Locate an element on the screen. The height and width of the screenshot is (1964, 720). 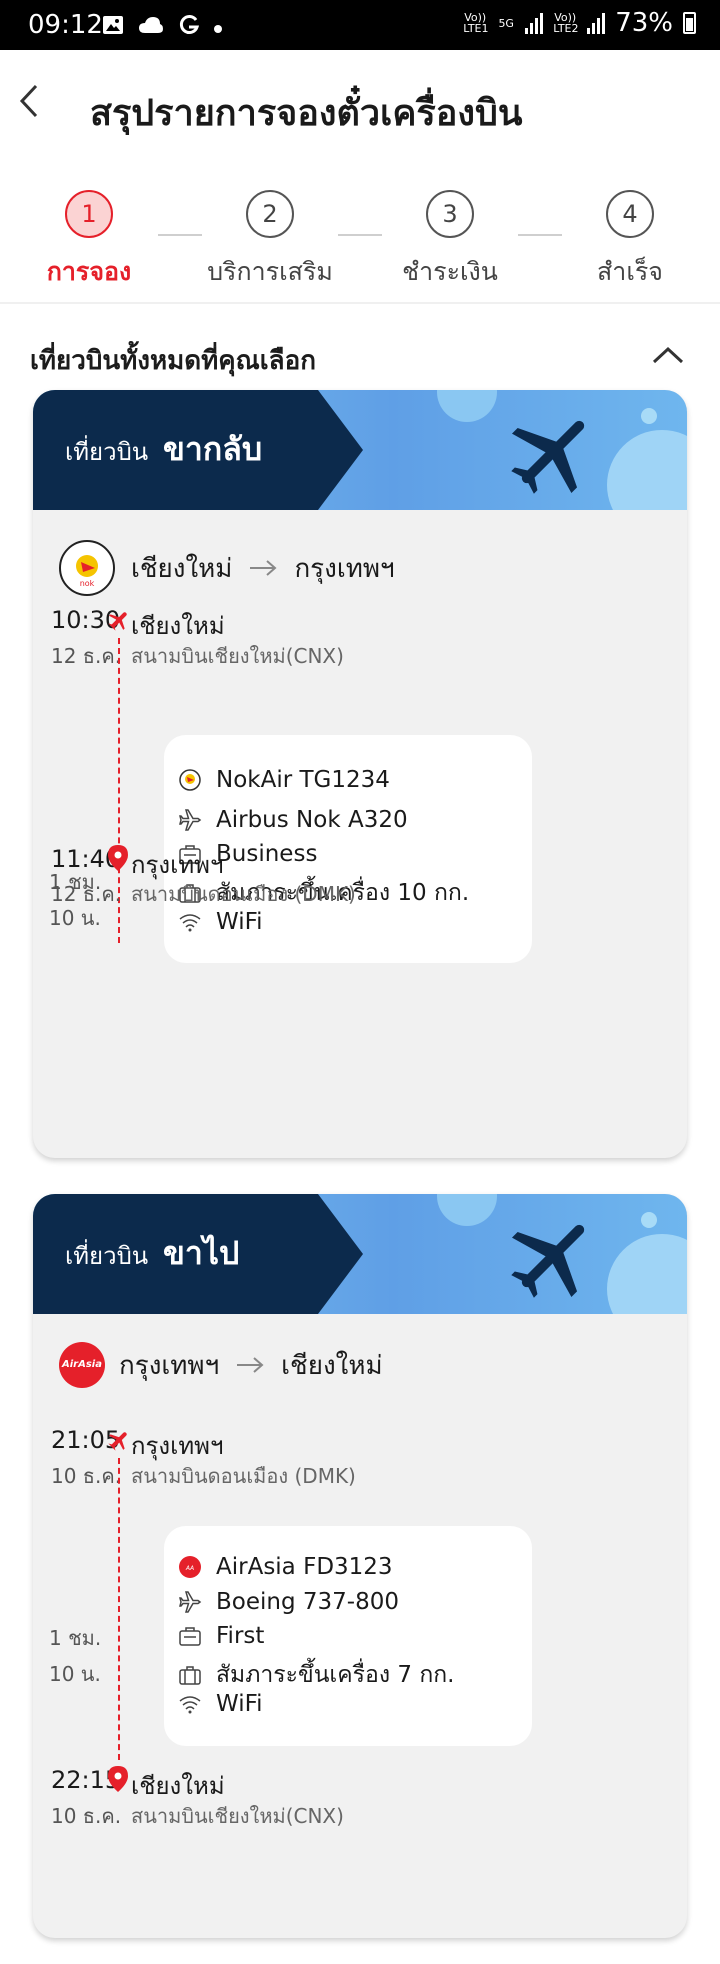
aircraft-row: Boeing 737-800 is located at coordinates (288, 1602).